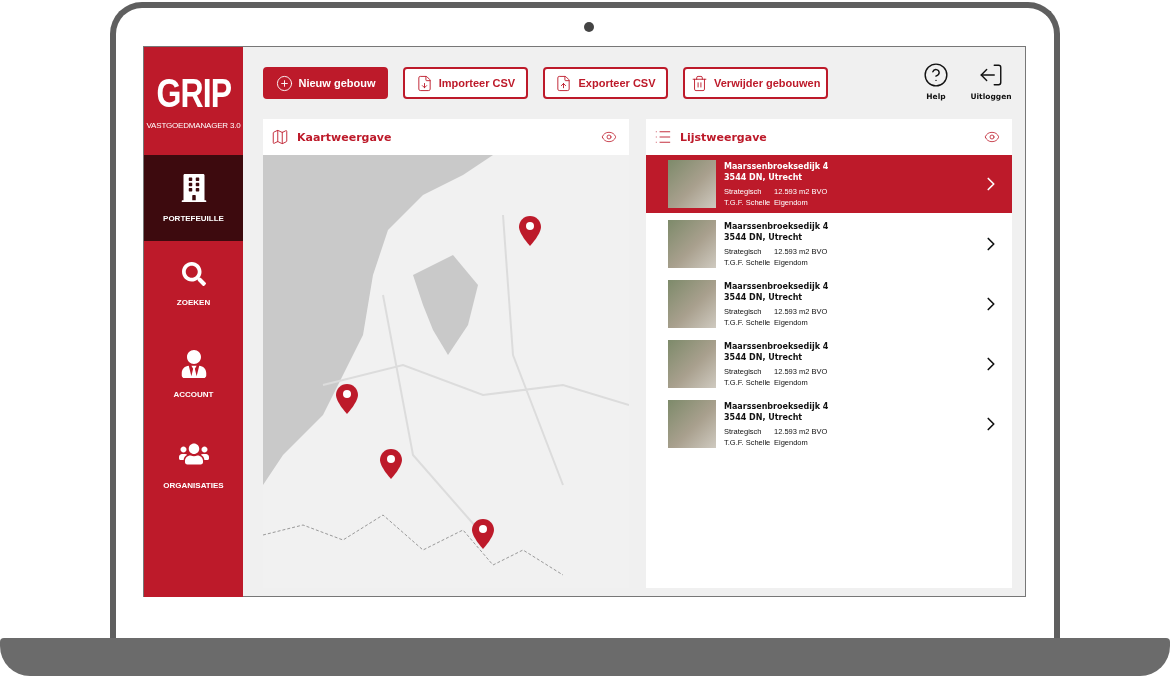 The width and height of the screenshot is (1170, 678). Describe the element at coordinates (345, 137) in the screenshot. I see `panel-title: Kaartweergave` at that location.